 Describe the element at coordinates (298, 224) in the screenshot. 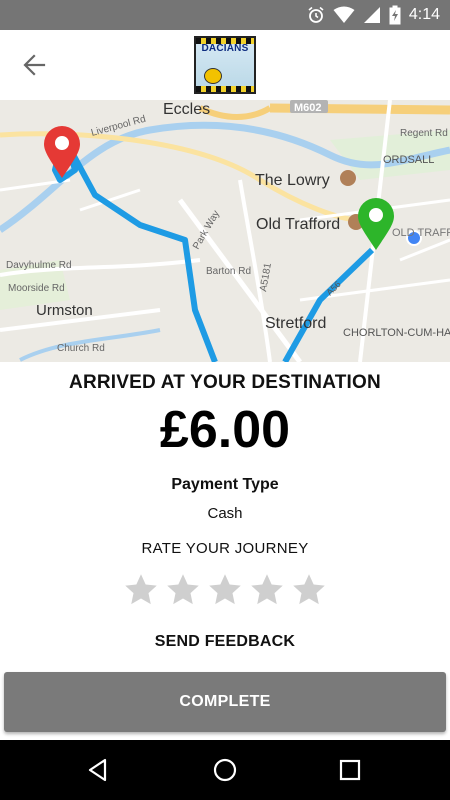

I see `map-label-old-trafford: Old Trafford` at that location.